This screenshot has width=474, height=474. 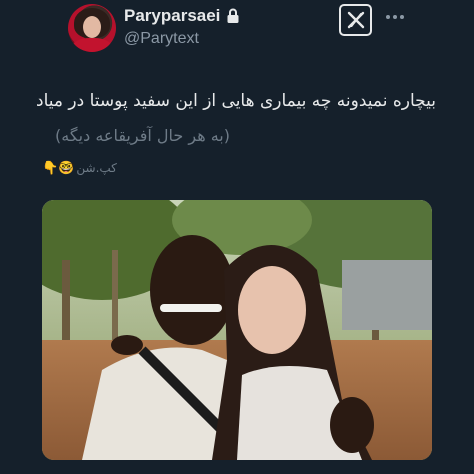 I want to click on x-logo-icon, so click(x=355, y=20).